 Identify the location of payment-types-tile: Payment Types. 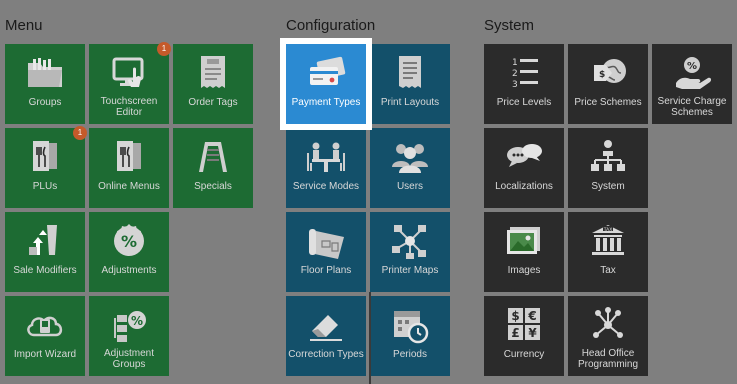
(326, 84).